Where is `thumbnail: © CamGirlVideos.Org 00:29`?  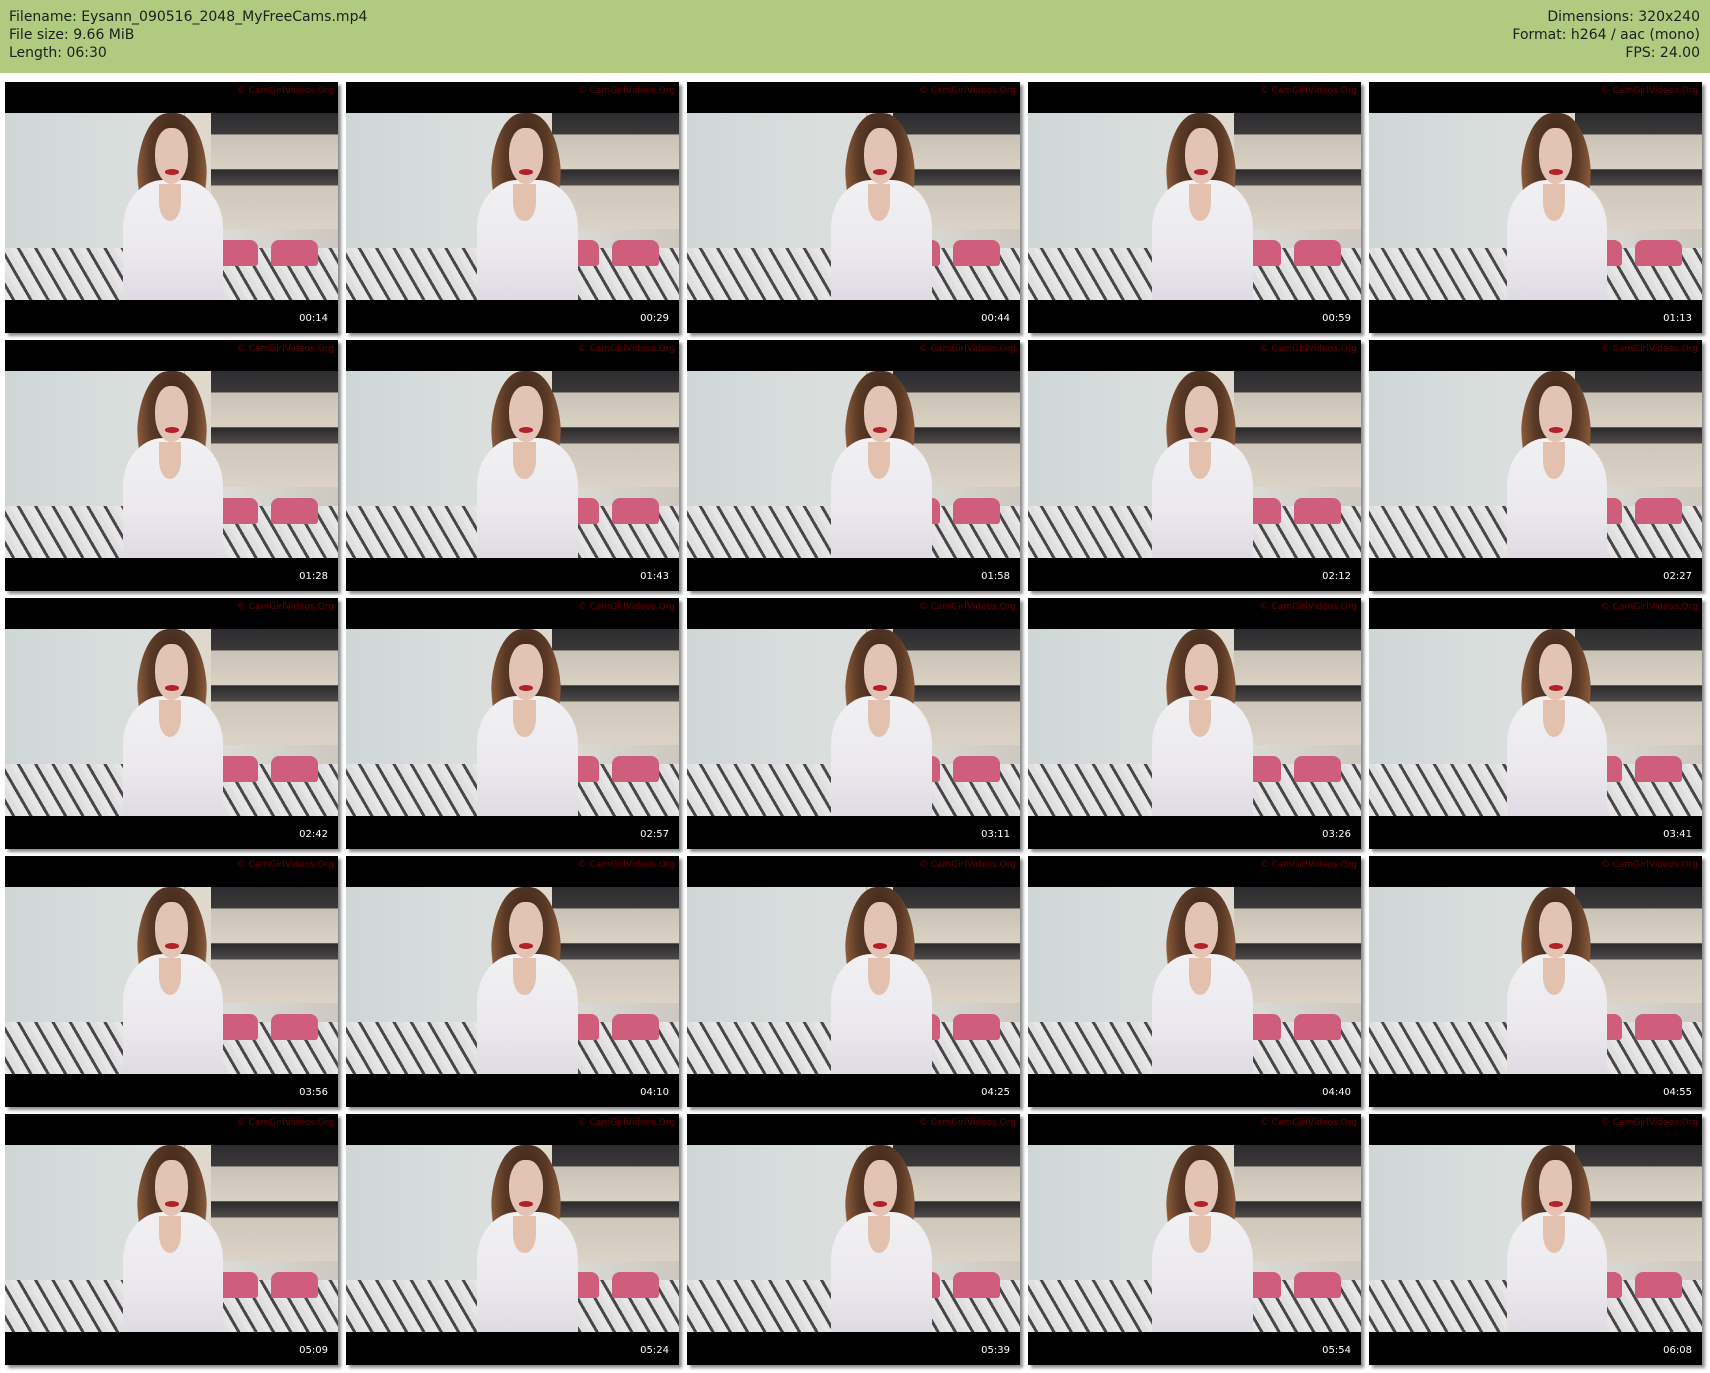
thumbnail: © CamGirlVideos.Org 00:29 is located at coordinates (512, 207).